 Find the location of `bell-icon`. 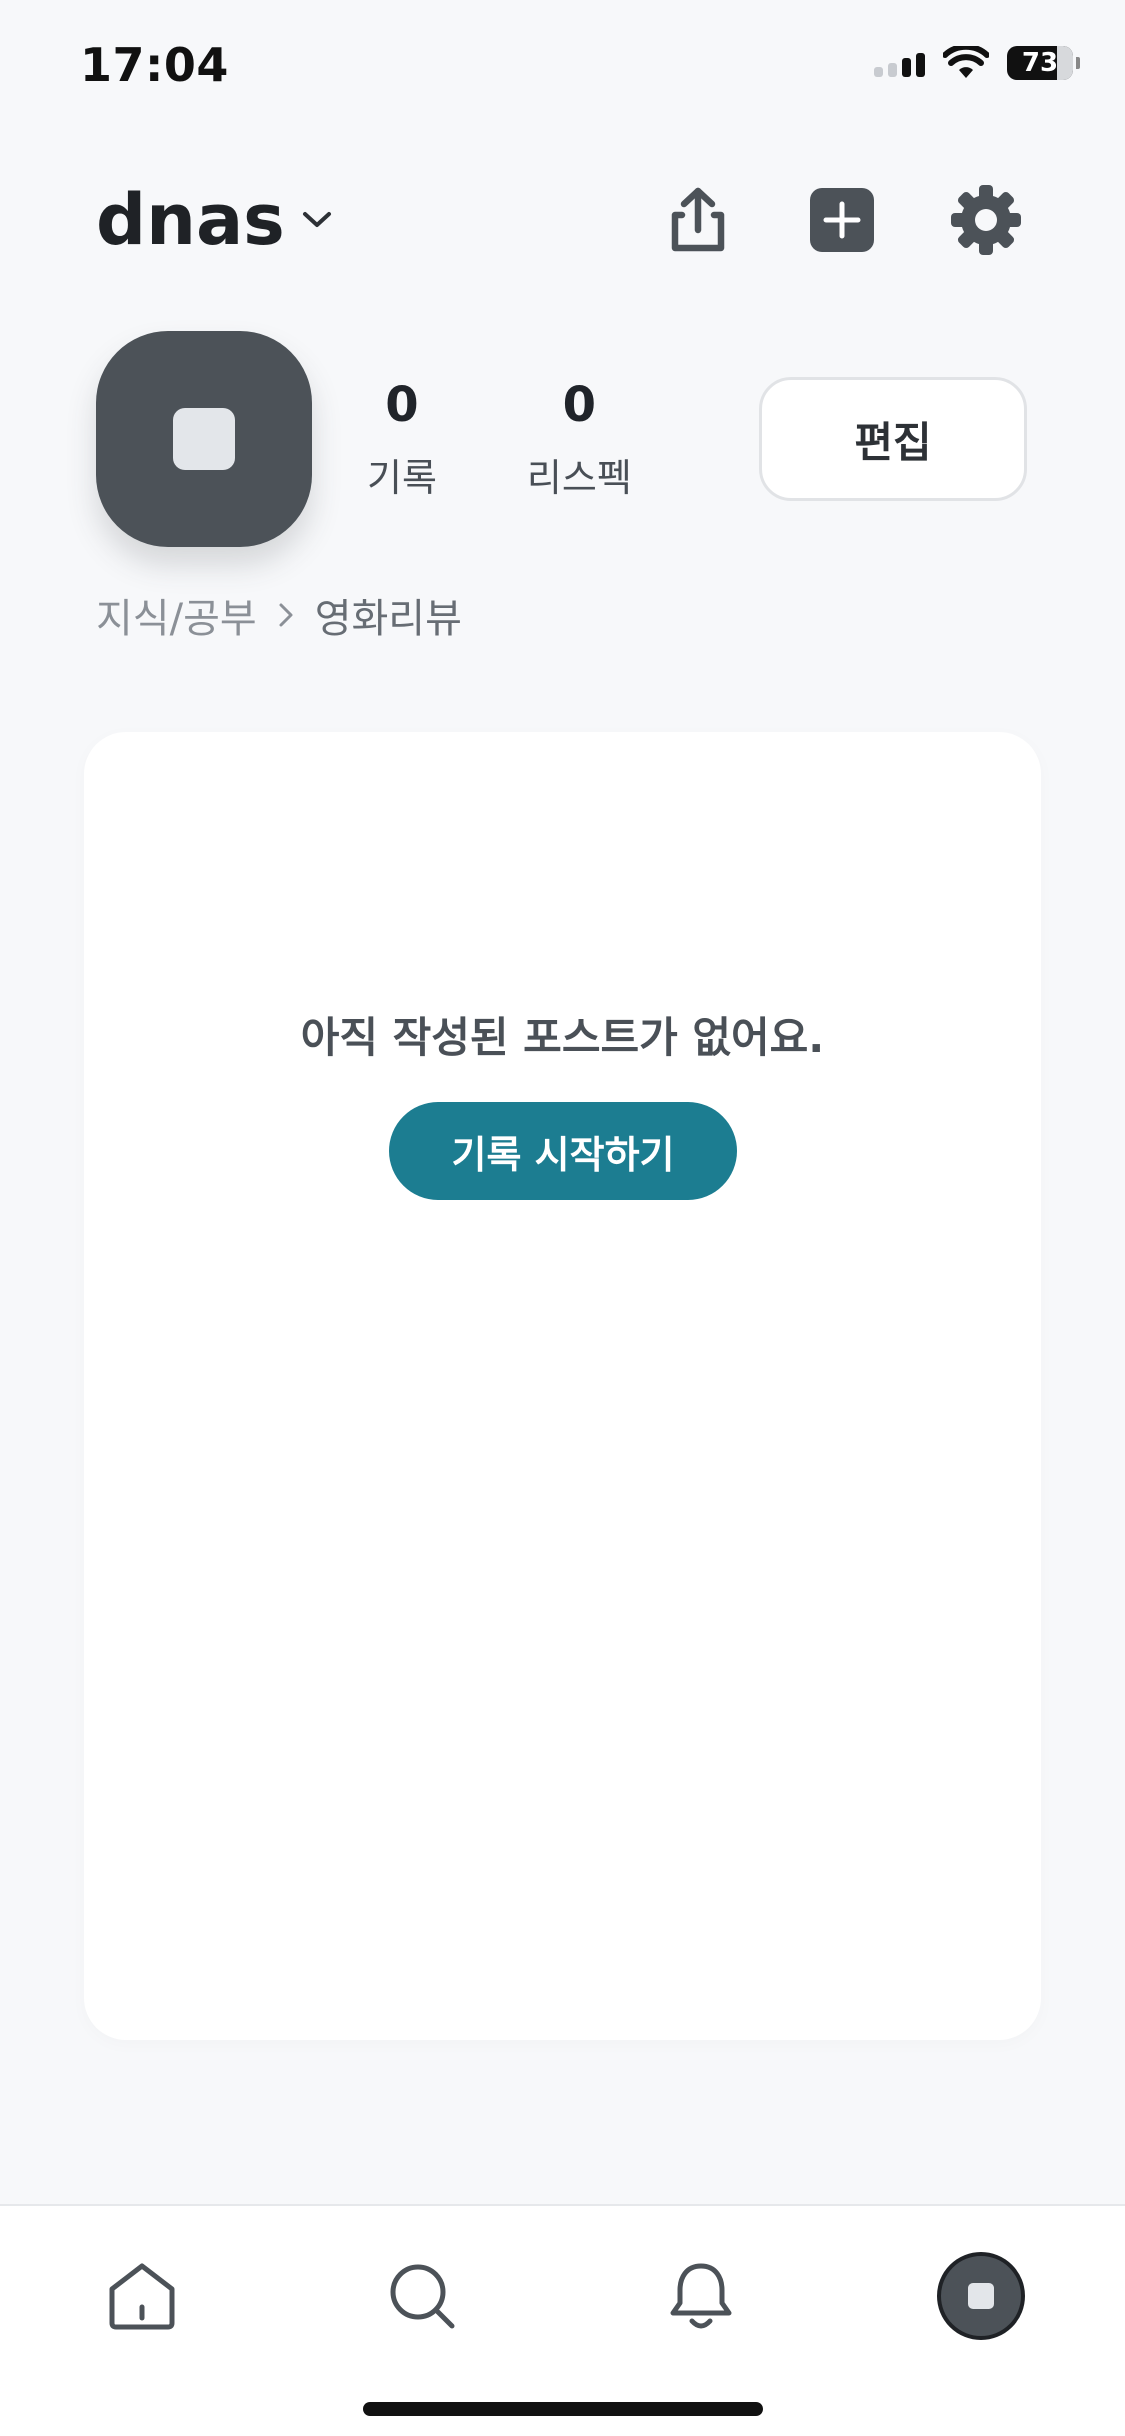

bell-icon is located at coordinates (701, 2296).